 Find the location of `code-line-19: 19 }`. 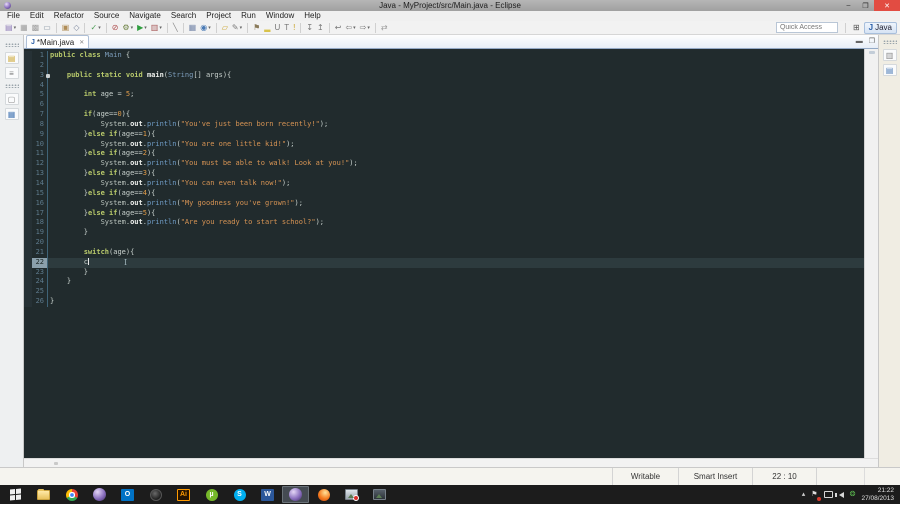

code-line-19: 19 } is located at coordinates (444, 233).